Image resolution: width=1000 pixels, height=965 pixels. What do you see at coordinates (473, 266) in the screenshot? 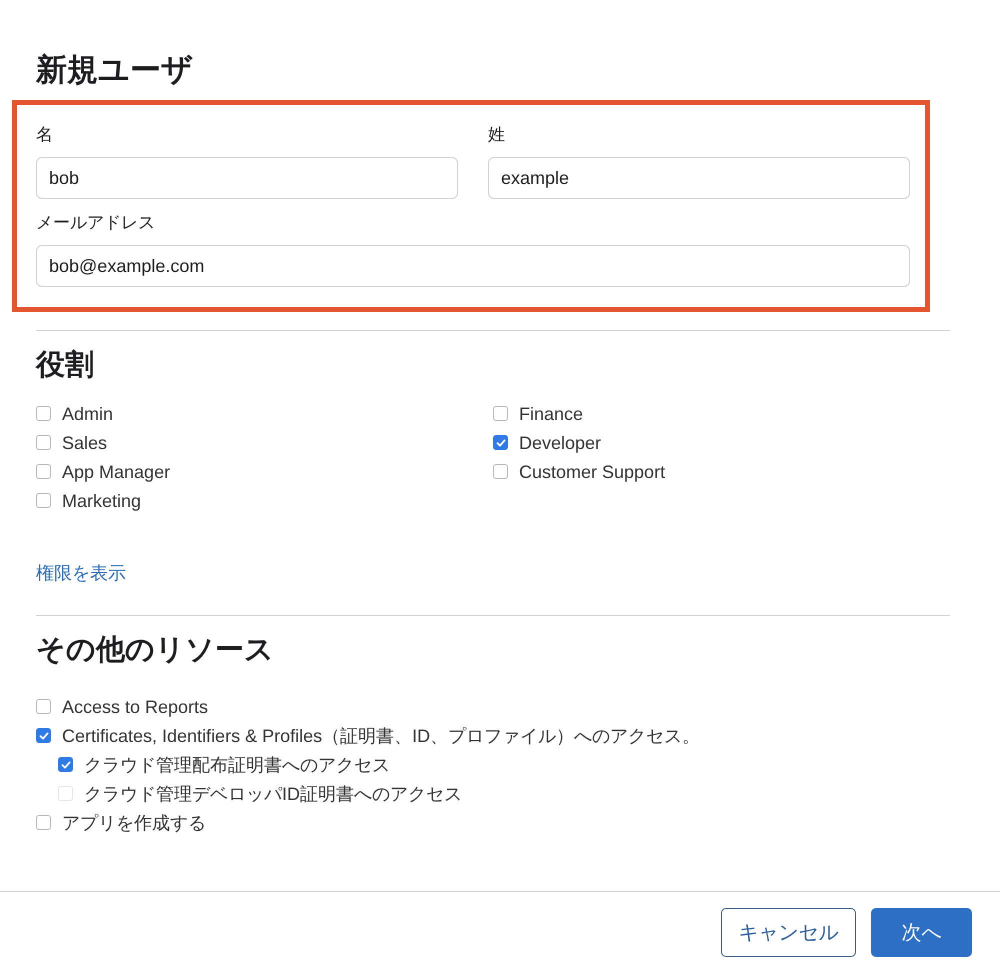
I see `input-field: bob@example.com` at bounding box center [473, 266].